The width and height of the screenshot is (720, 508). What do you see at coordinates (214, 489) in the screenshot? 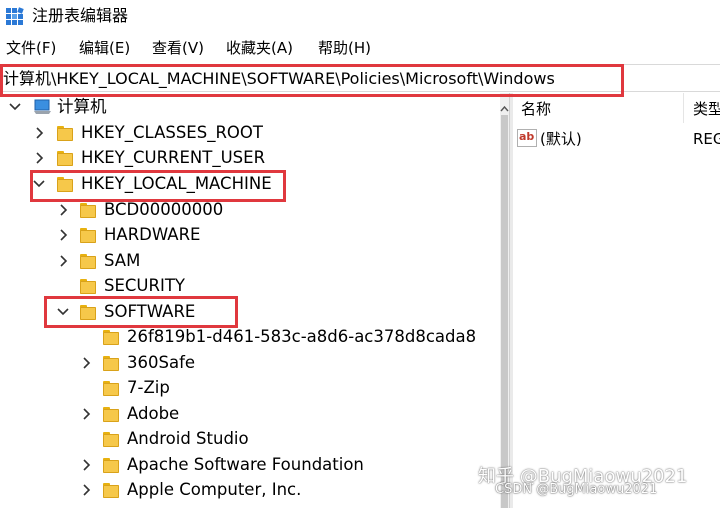
I see `tree-node-label: Apple Computer, Inc.` at bounding box center [214, 489].